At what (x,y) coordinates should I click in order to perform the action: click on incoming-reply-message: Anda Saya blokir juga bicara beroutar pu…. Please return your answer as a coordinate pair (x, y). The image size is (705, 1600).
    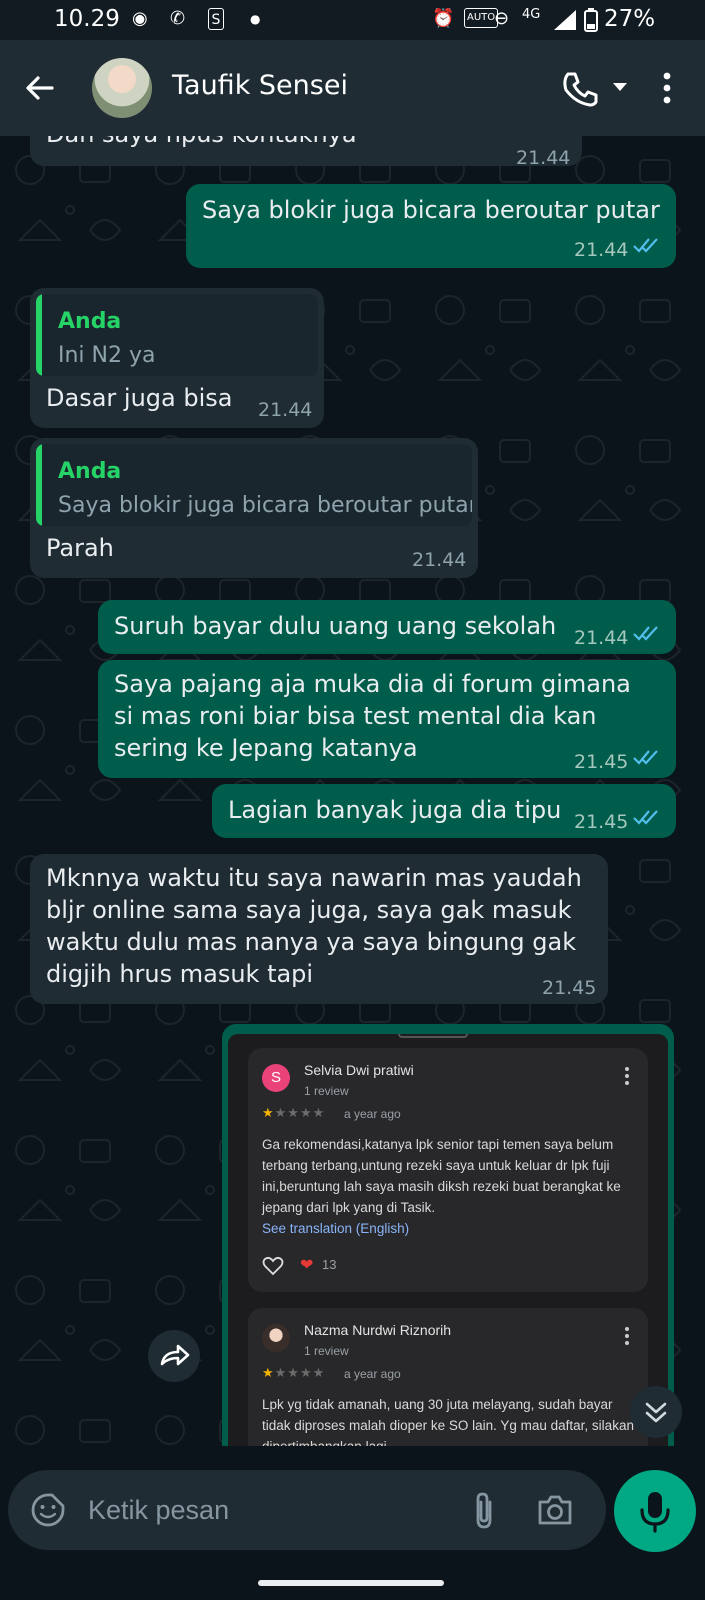
    Looking at the image, I should click on (254, 508).